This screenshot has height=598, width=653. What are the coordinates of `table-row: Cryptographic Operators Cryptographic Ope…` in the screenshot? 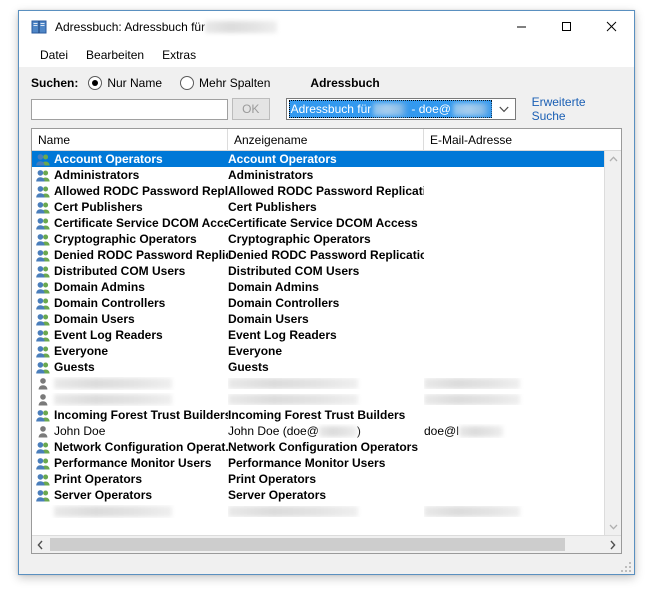 It's located at (318, 239).